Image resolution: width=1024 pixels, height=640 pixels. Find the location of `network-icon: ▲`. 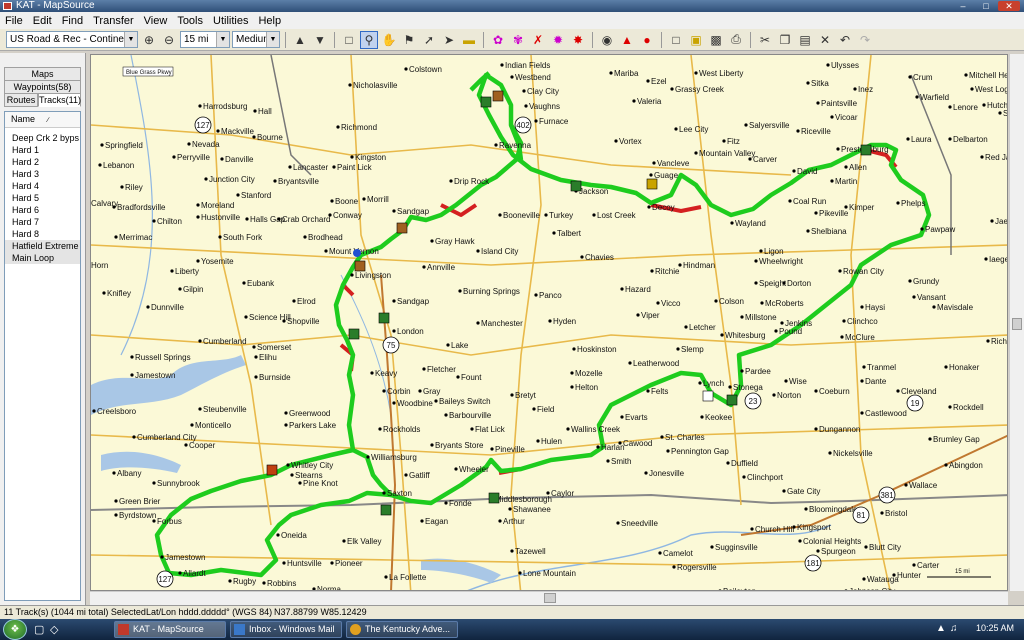

network-icon: ▲ is located at coordinates (941, 628).